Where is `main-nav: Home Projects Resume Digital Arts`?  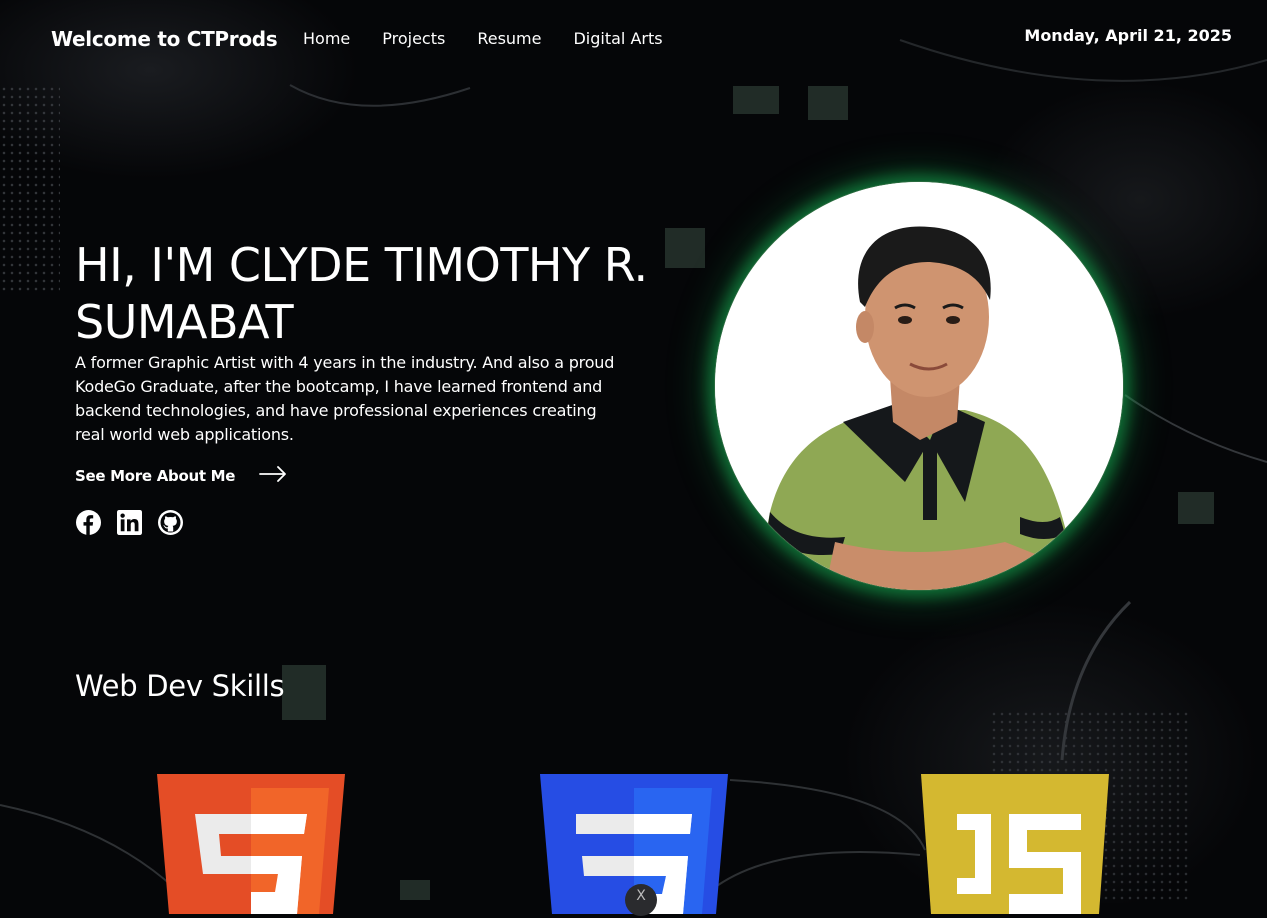
main-nav: Home Projects Resume Digital Arts is located at coordinates (499, 38).